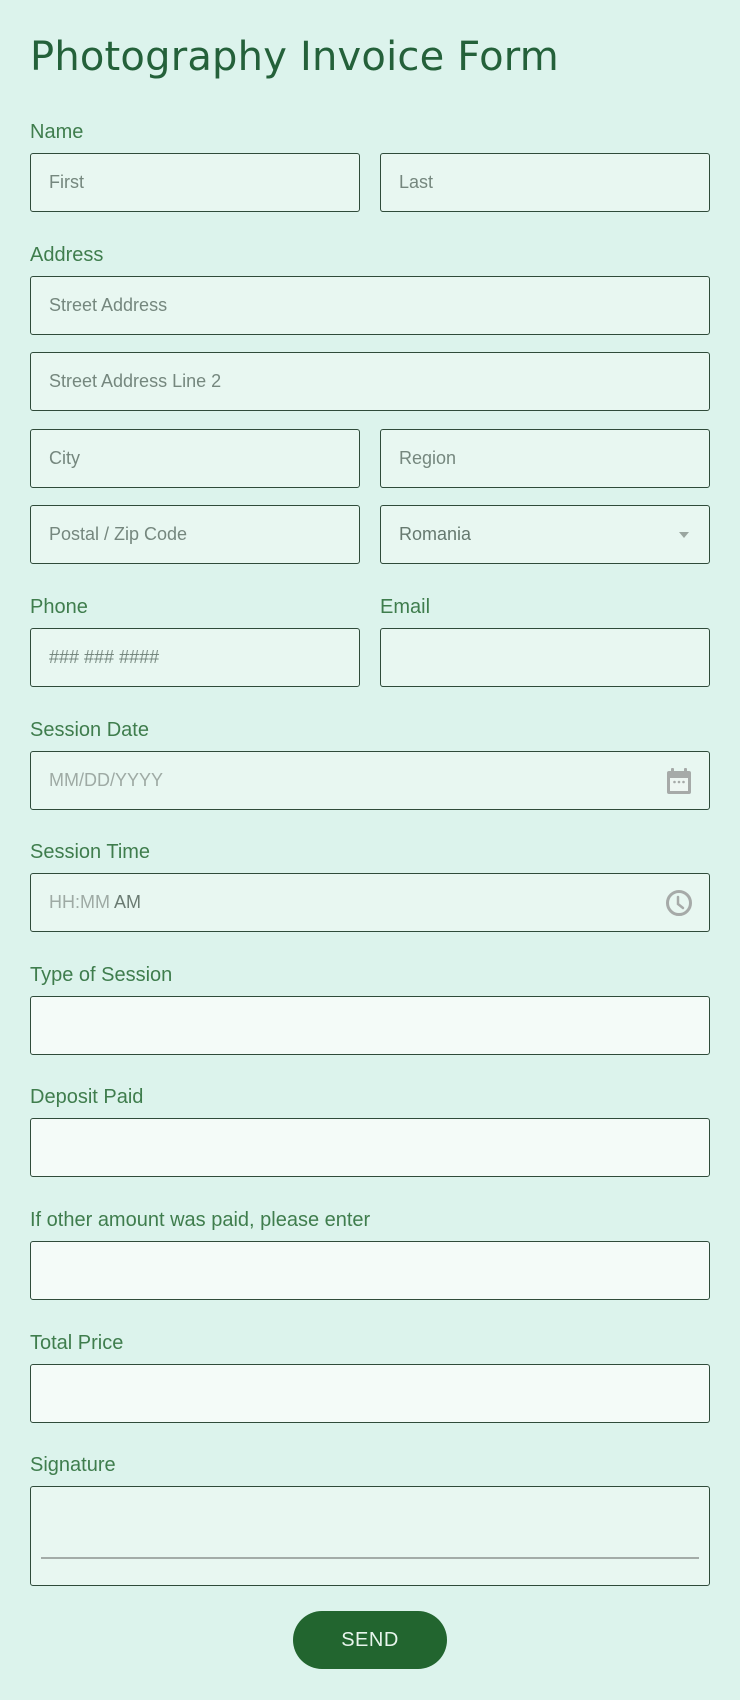  I want to click on city-field, so click(195, 458).